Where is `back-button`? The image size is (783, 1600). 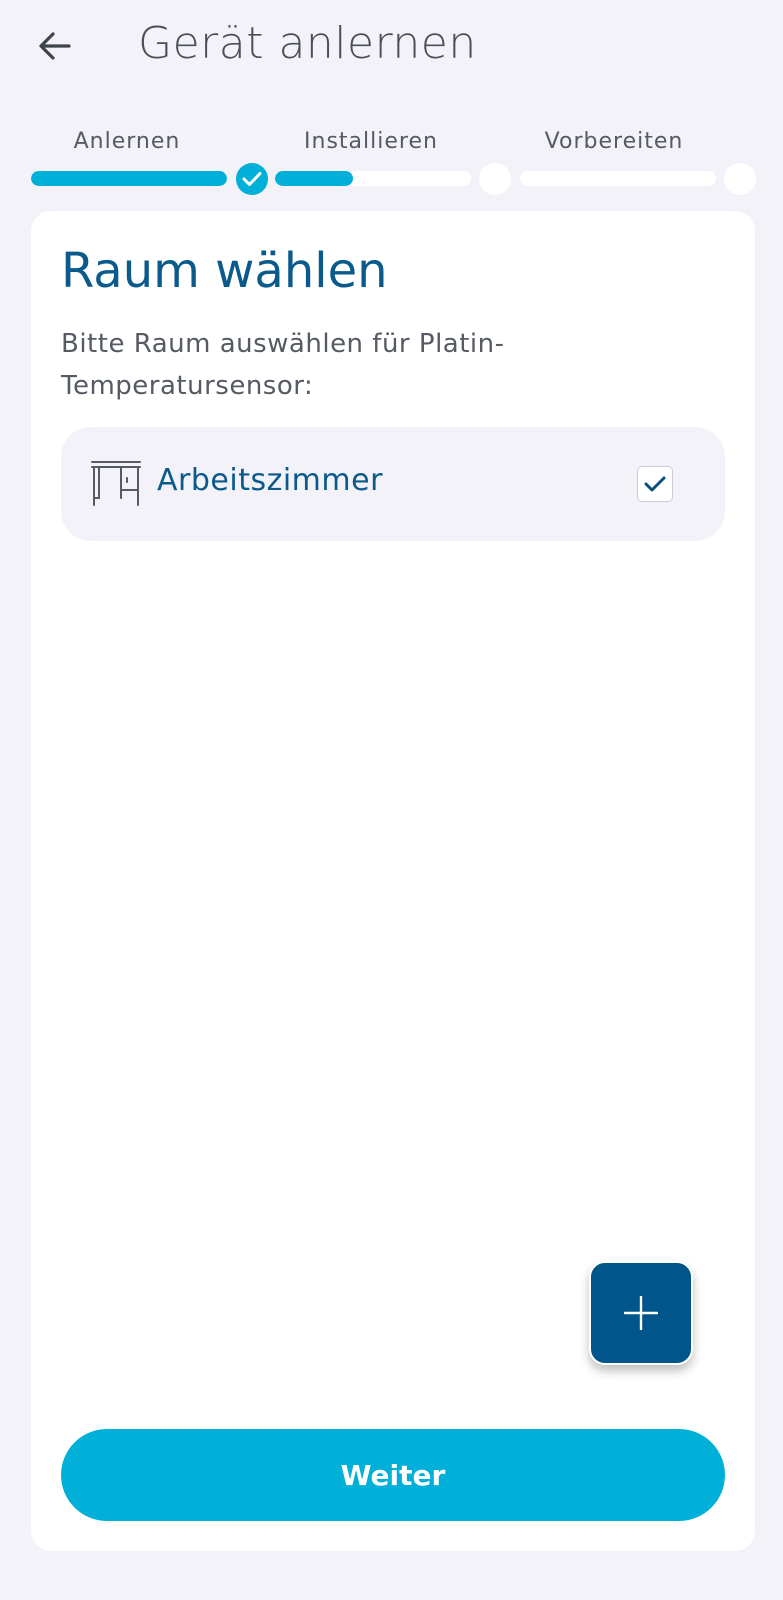 back-button is located at coordinates (54, 46).